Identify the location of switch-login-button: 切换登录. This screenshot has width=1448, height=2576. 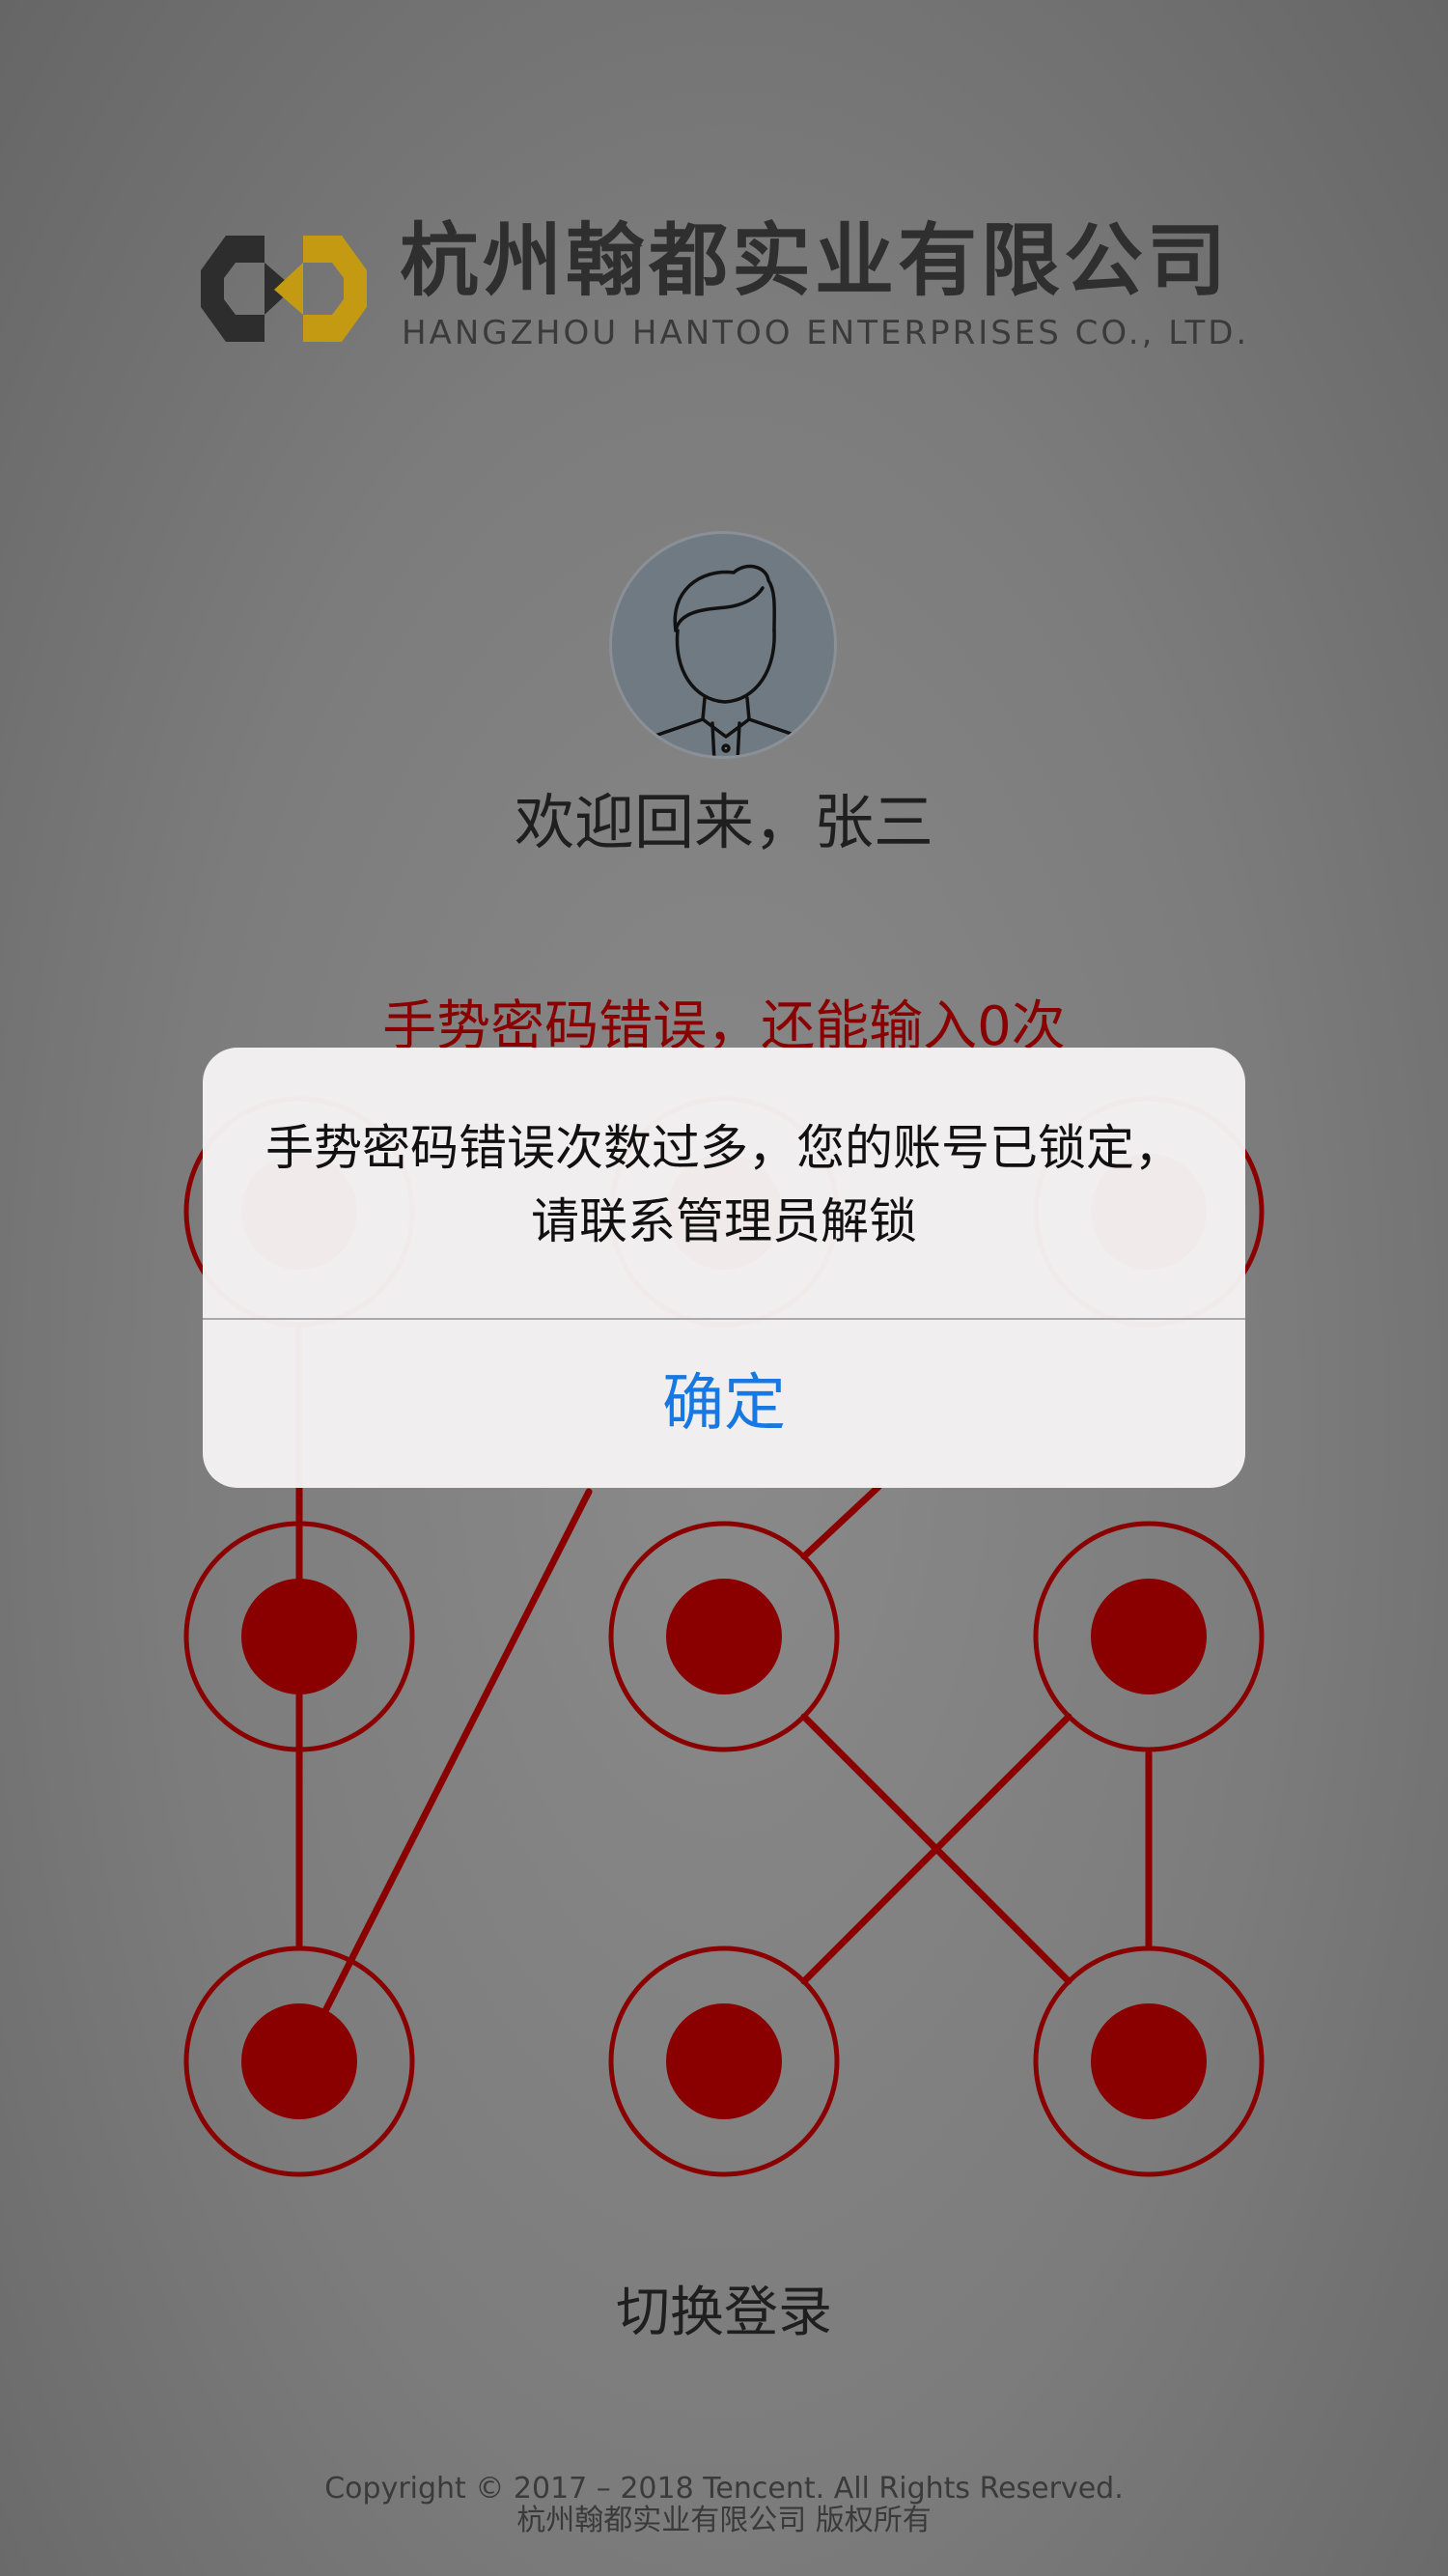
(724, 2308).